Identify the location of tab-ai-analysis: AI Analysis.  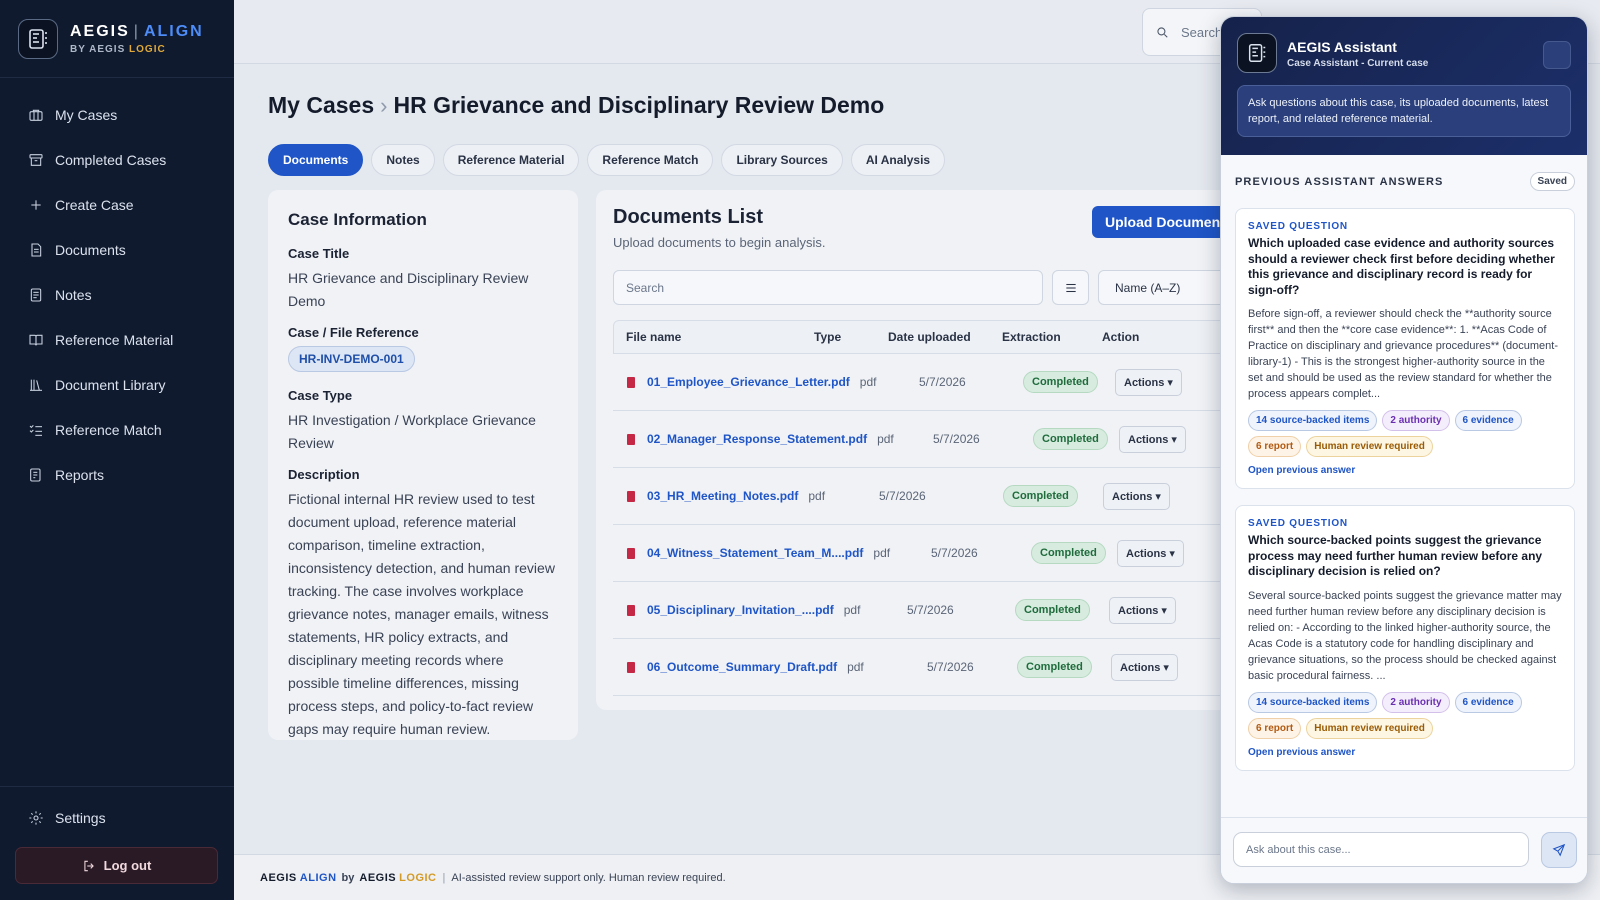
(898, 160).